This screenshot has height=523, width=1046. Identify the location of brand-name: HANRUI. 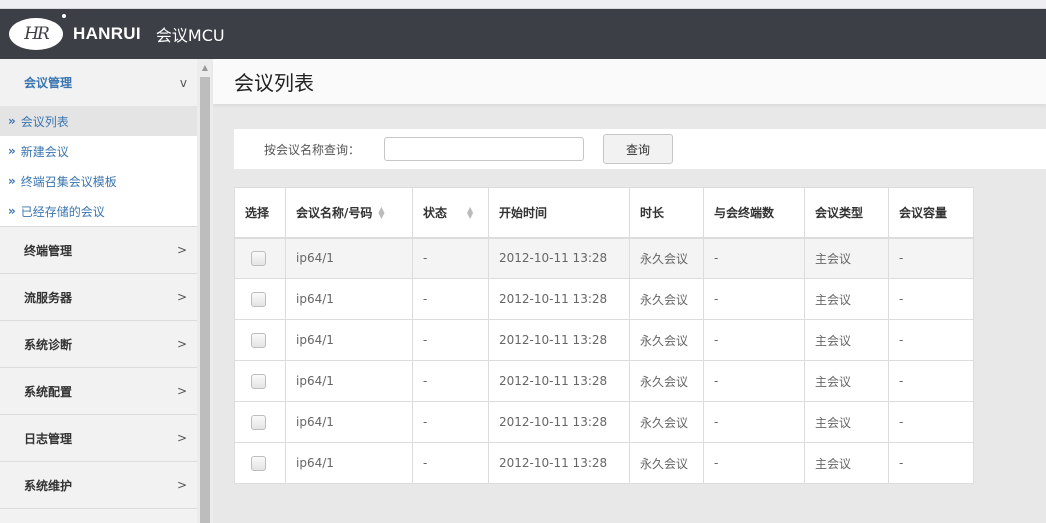
(107, 33).